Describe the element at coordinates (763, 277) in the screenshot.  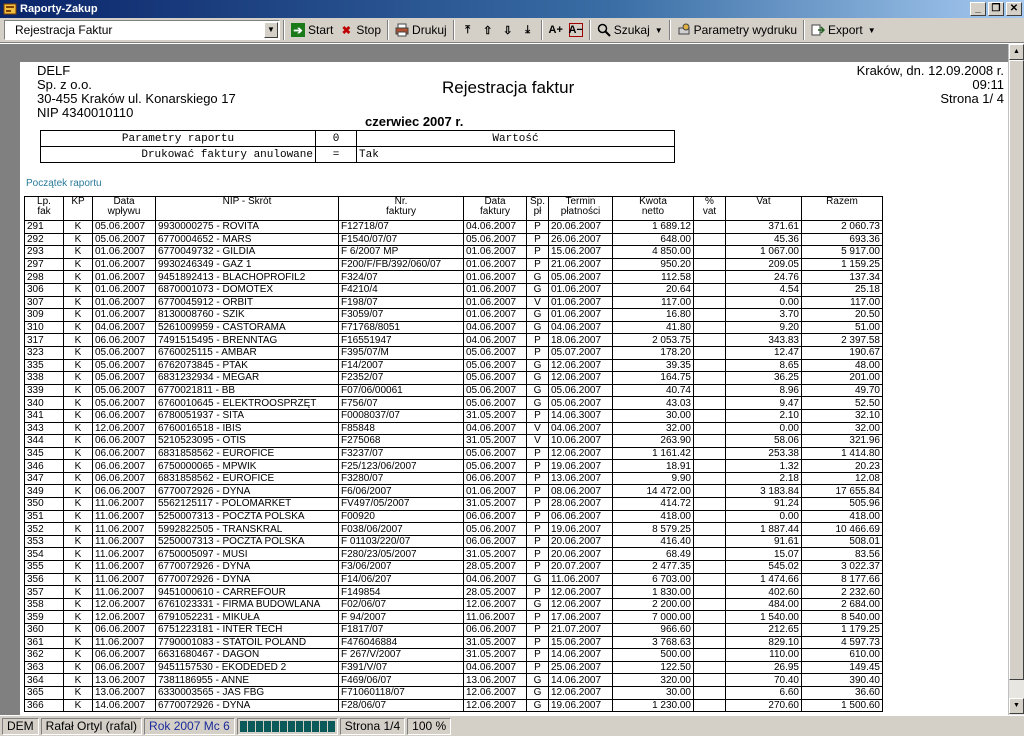
I see `cell-vat-amount: 24.76` at that location.